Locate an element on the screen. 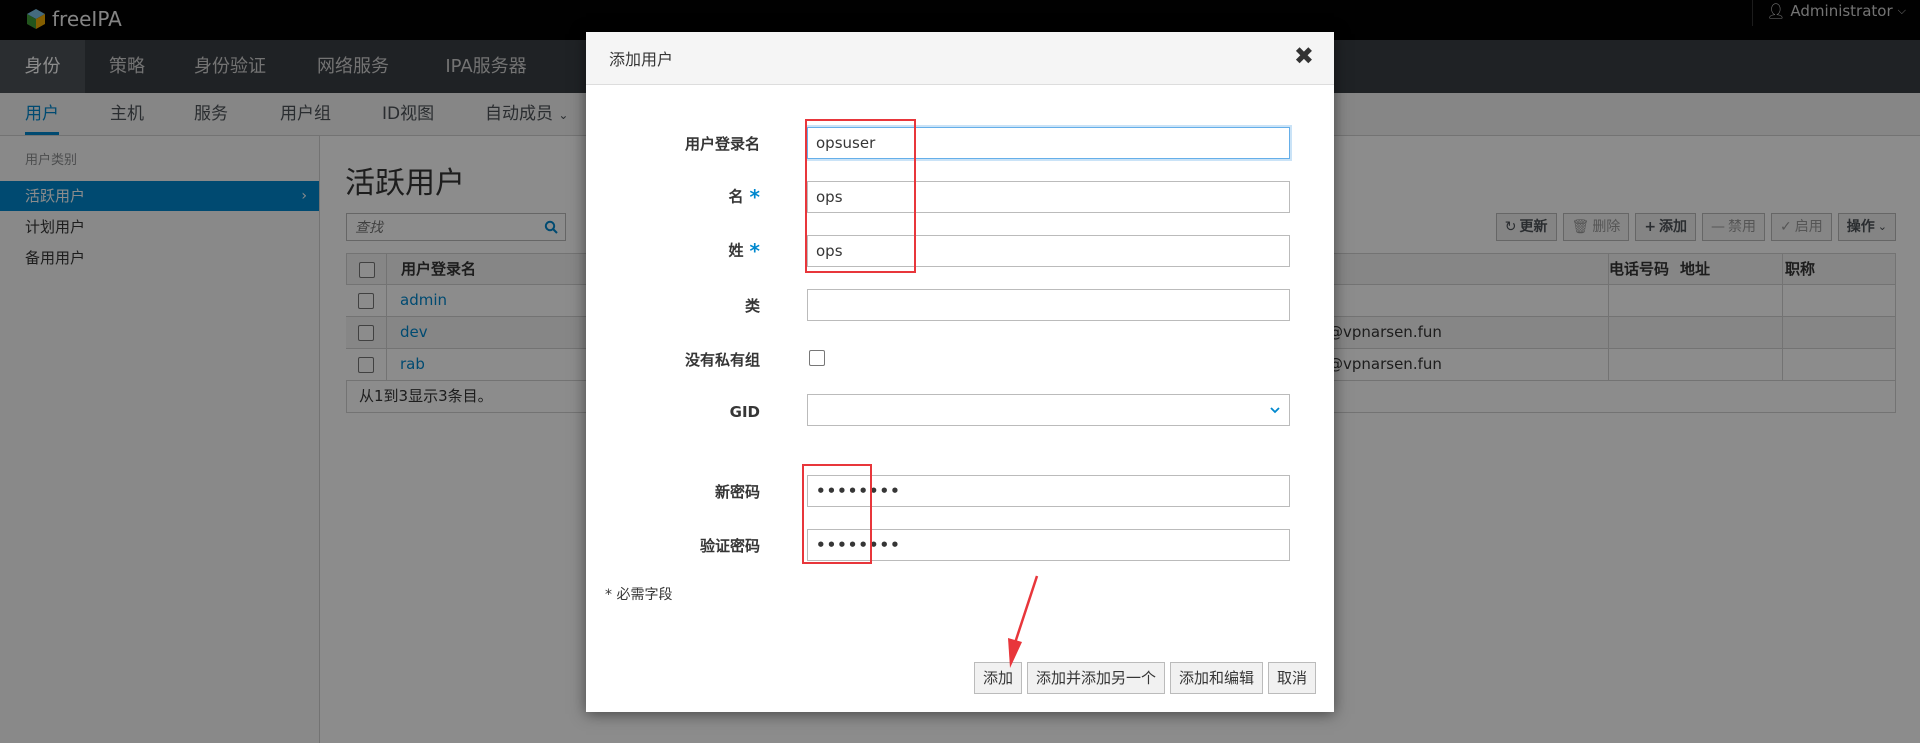 This screenshot has width=1920, height=743. annotation-arrow is located at coordinates (1023, 621).